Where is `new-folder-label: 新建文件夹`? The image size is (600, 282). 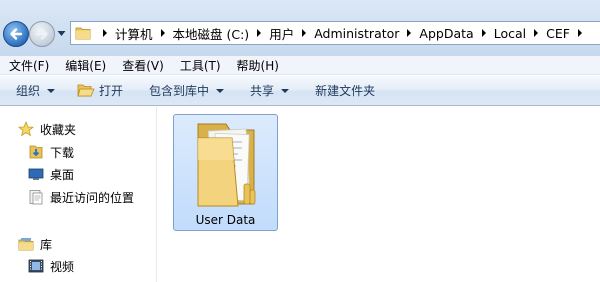
new-folder-label: 新建文件夹 is located at coordinates (345, 91).